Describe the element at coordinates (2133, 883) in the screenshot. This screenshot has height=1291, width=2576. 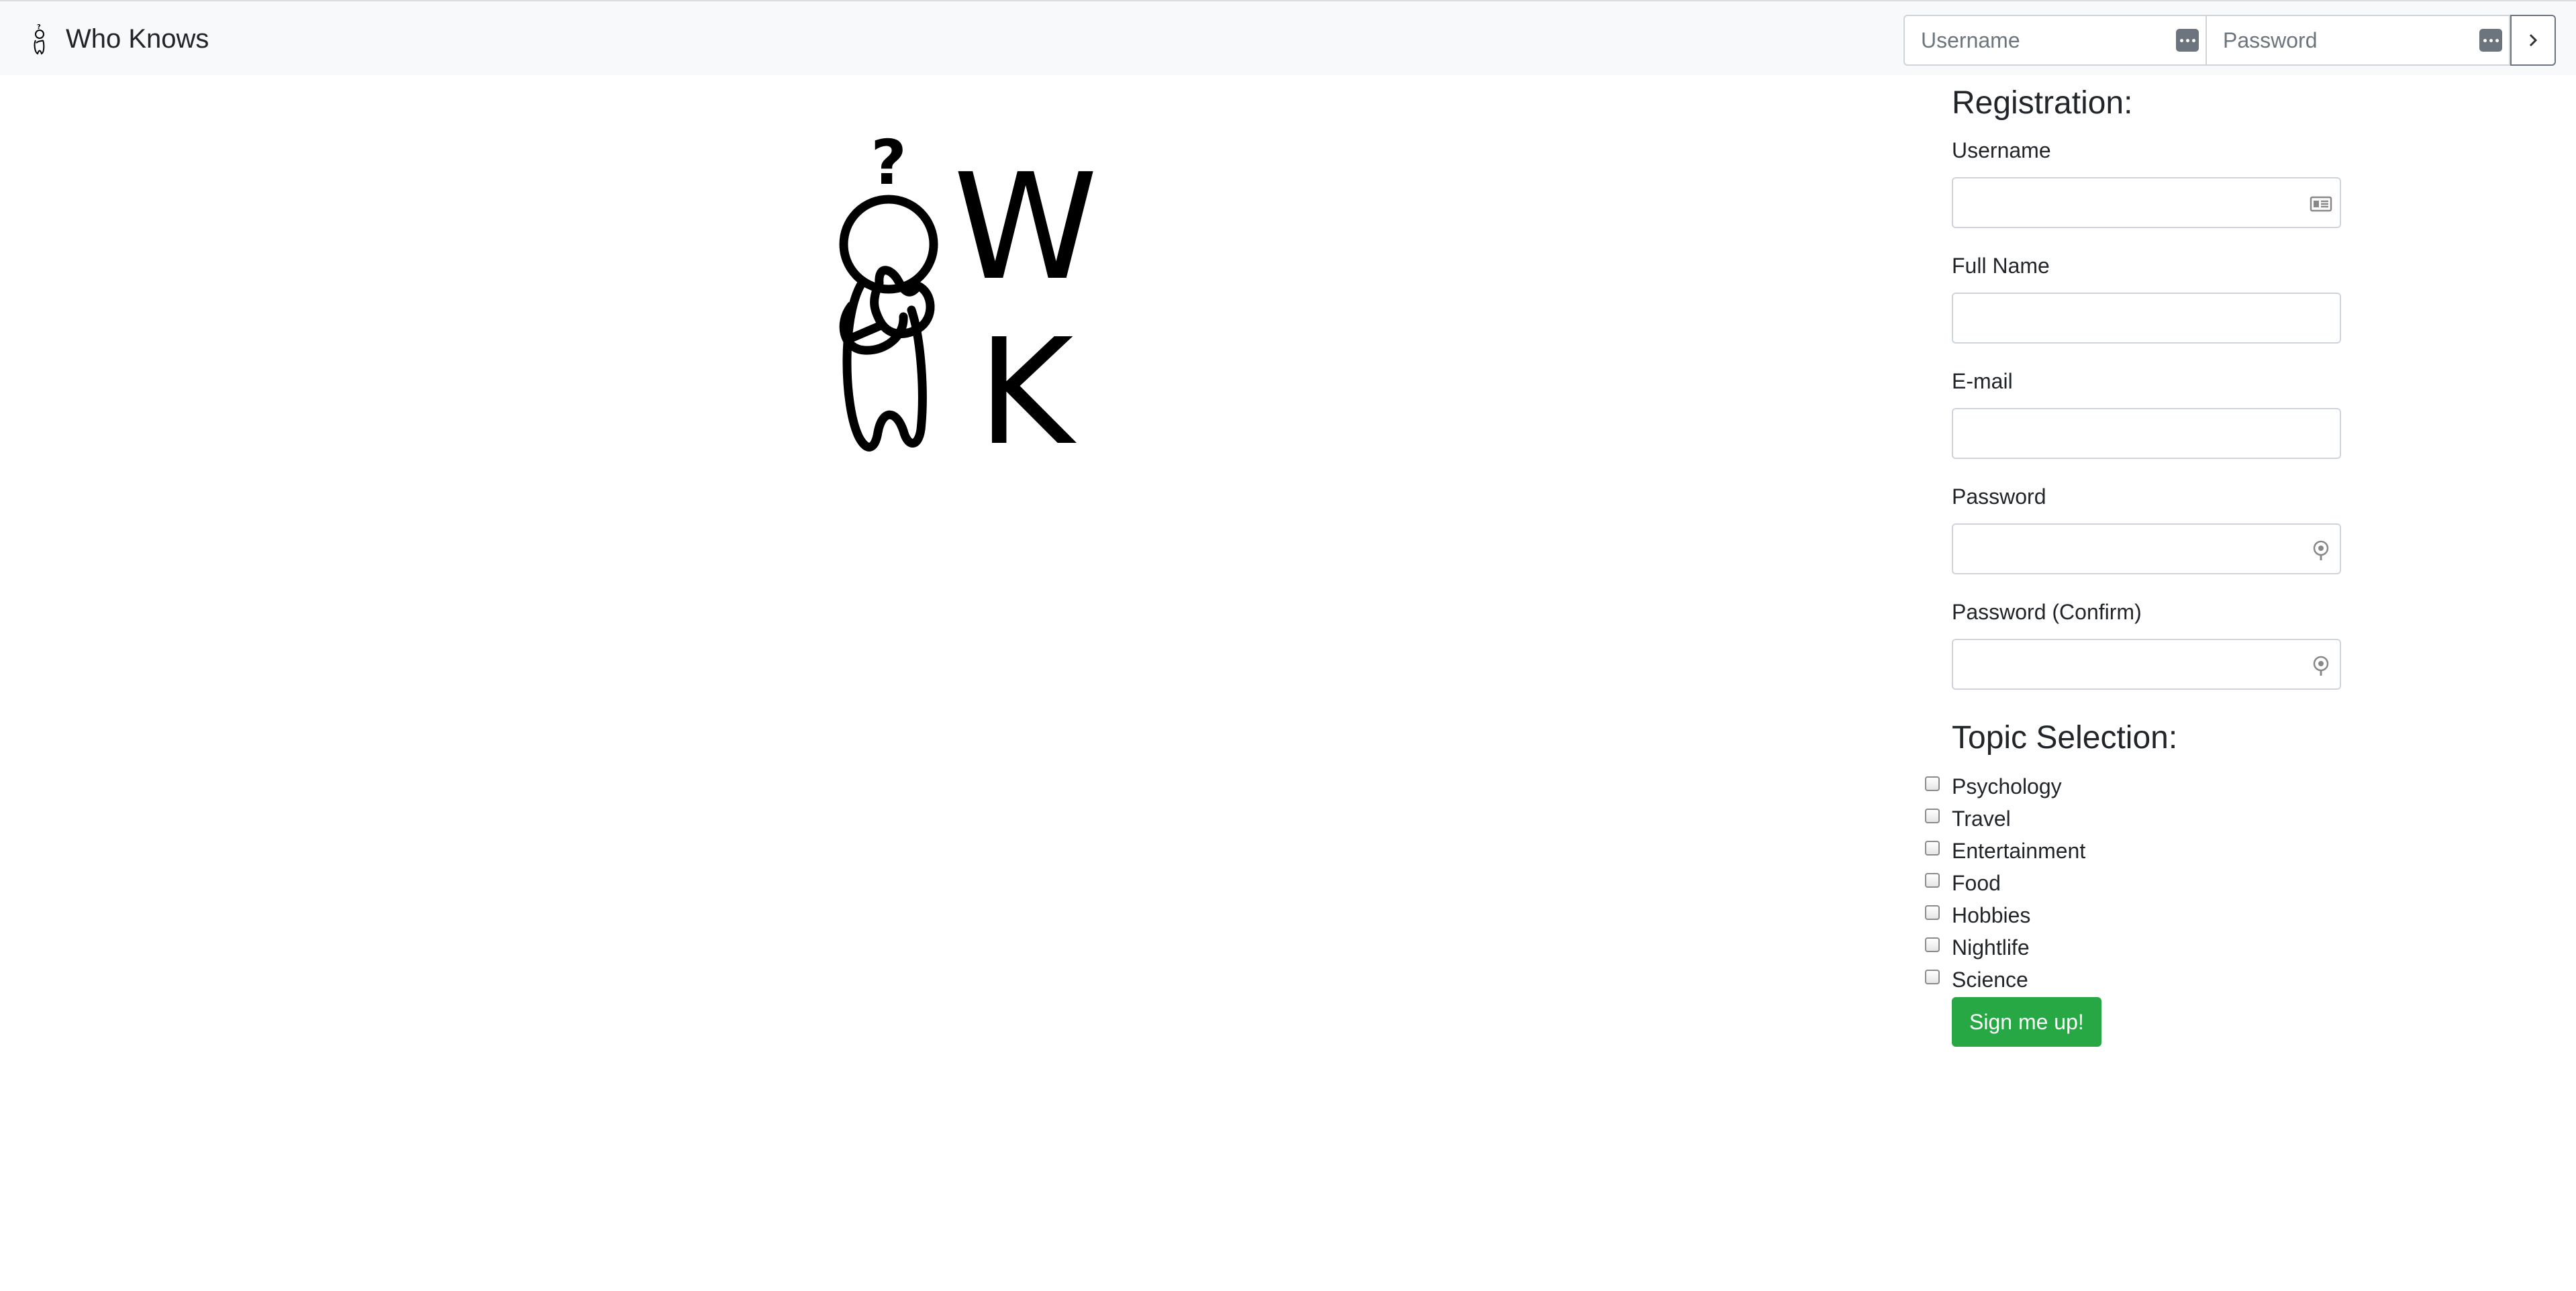
I see `topic-food: Food` at that location.